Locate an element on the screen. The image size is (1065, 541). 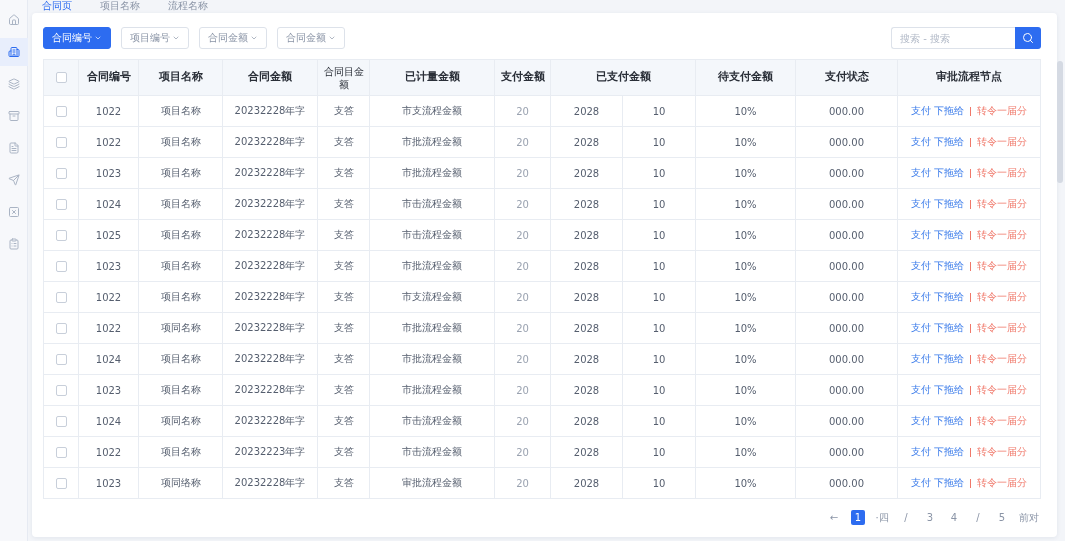
column-header: 支付金额 is located at coordinates (522, 77).